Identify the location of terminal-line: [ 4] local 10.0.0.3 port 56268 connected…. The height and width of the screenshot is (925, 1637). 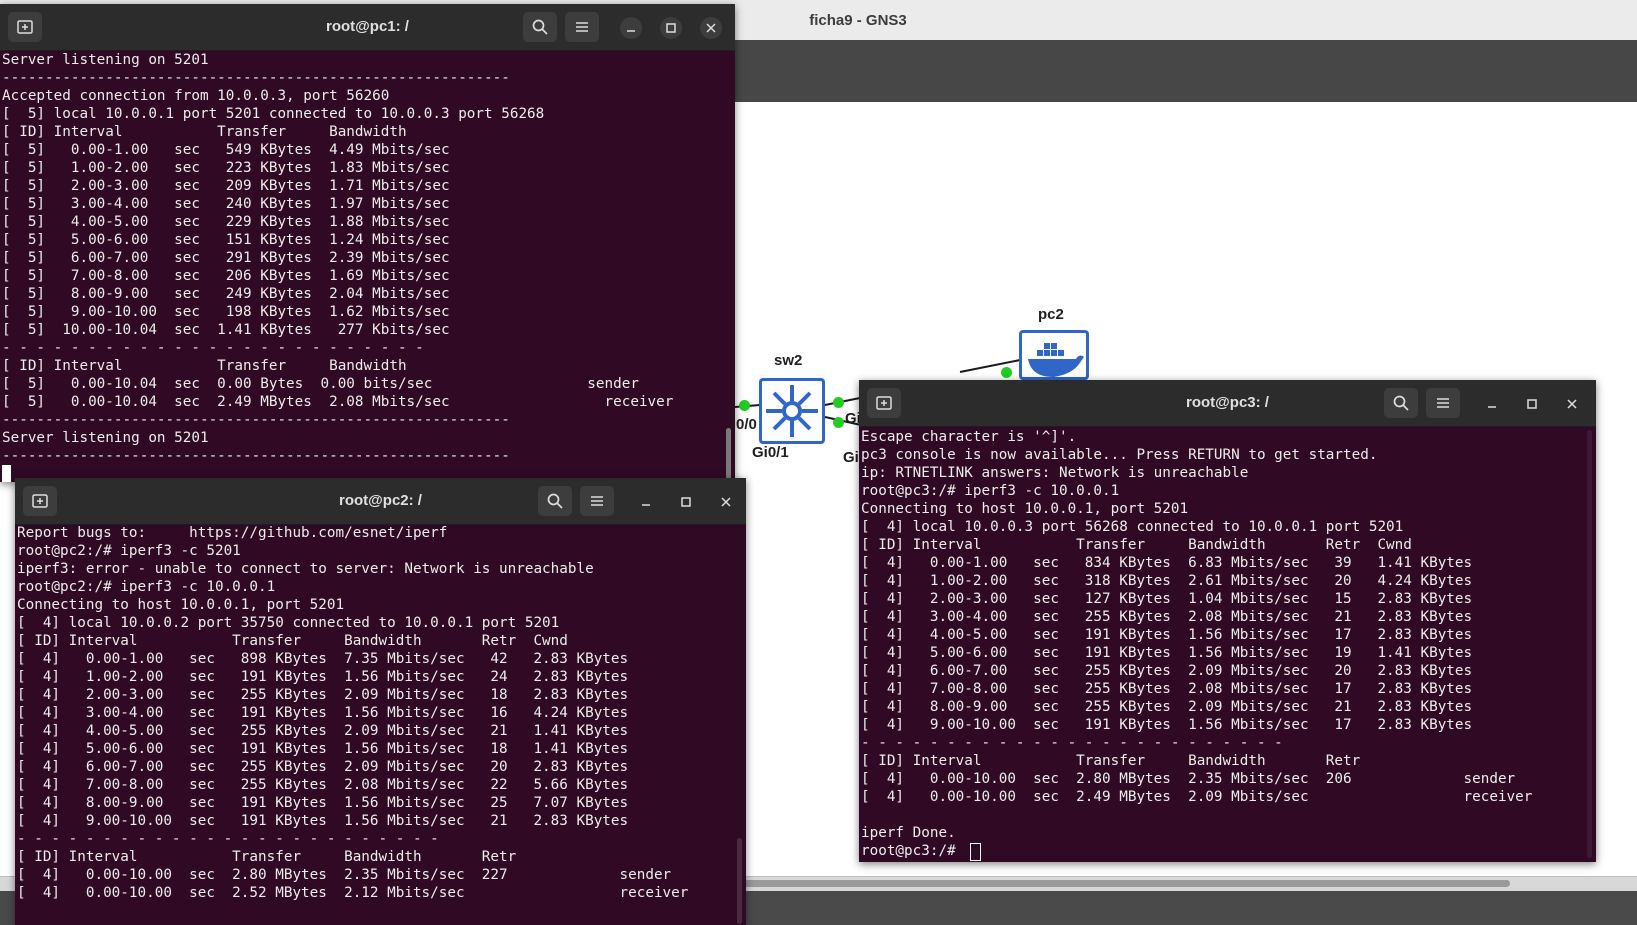
(1132, 527).